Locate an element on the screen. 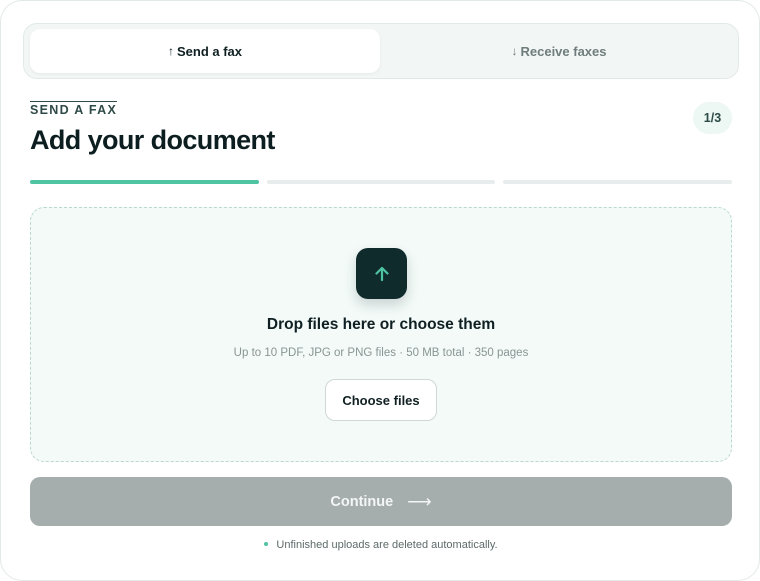  continue-label: Continue is located at coordinates (362, 501).